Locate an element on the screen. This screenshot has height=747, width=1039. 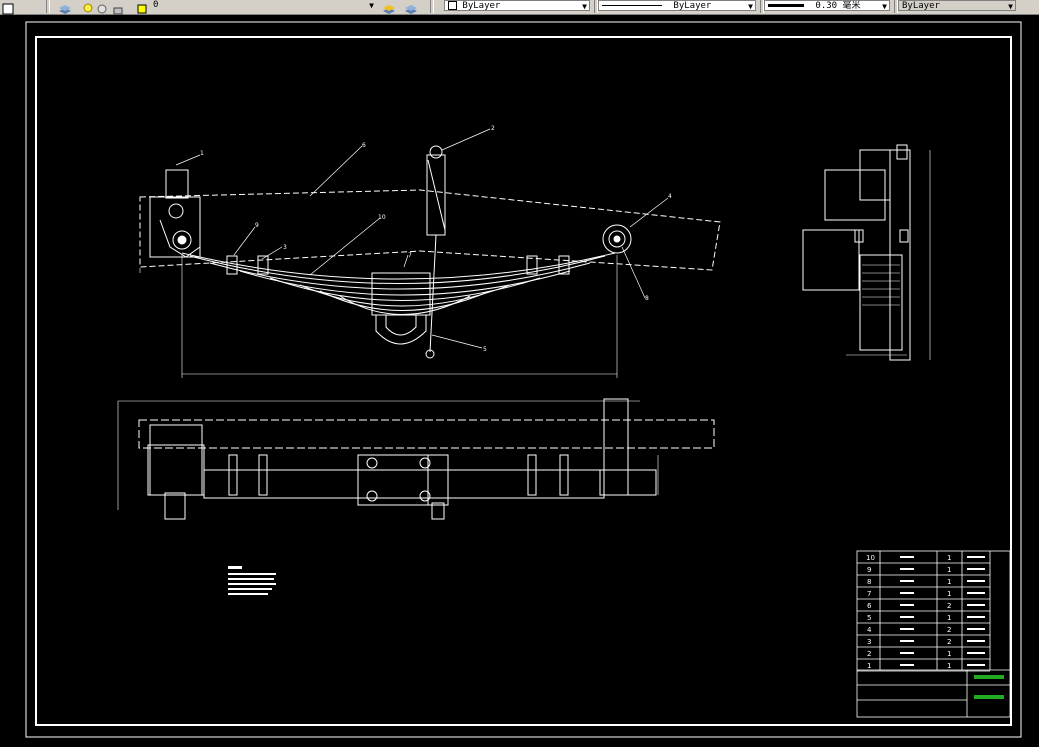
front-pin is located at coordinates (176, 211).